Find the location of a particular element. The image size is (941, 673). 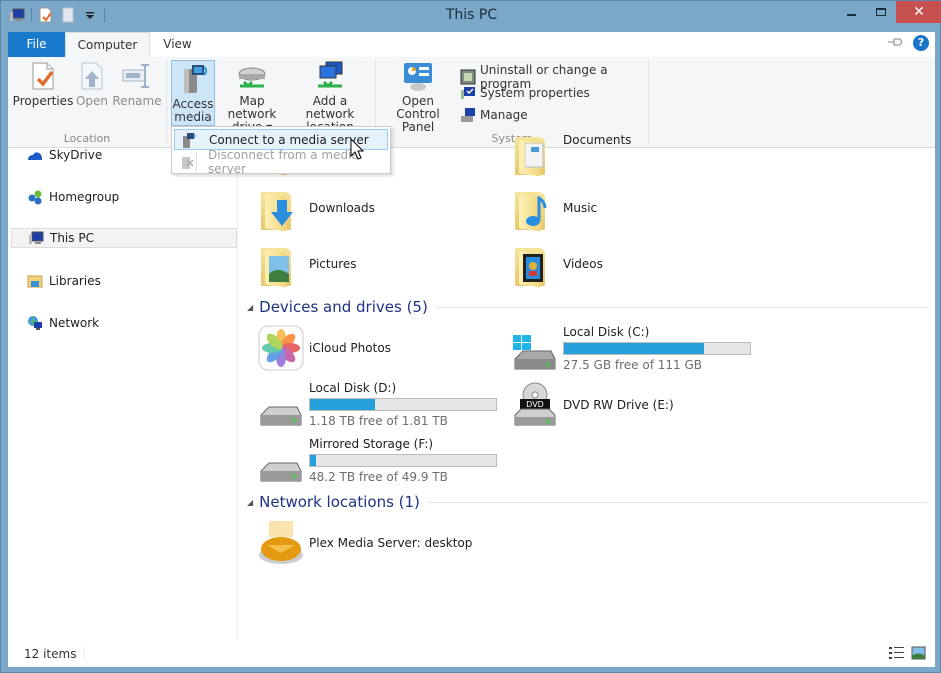

videos-folder-icon is located at coordinates (535, 264).